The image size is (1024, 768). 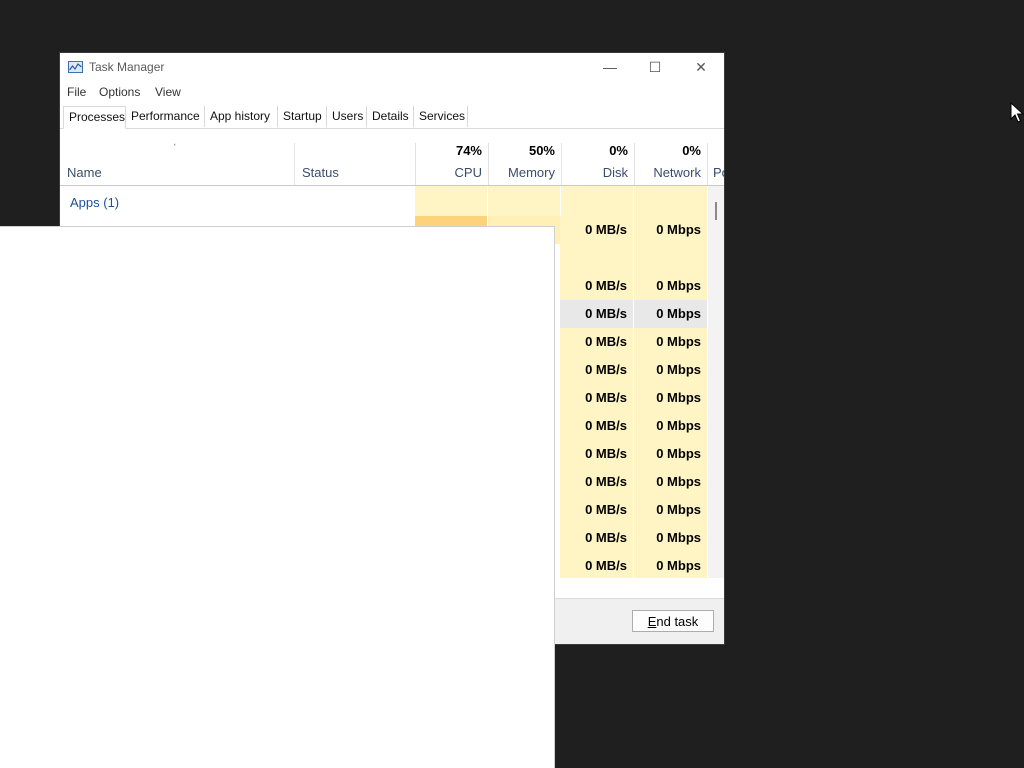 What do you see at coordinates (610, 68) in the screenshot?
I see `minimize-button: —` at bounding box center [610, 68].